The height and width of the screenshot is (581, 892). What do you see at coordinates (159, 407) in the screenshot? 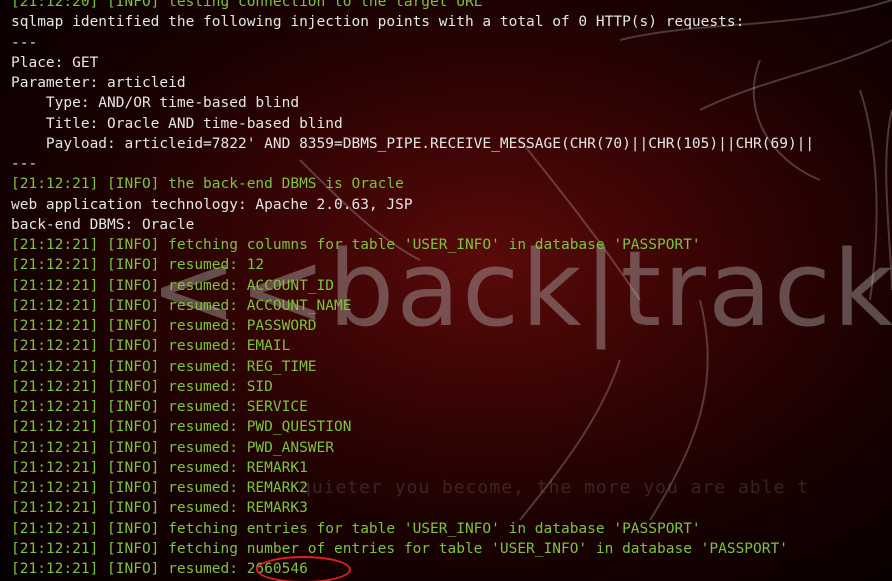
I see `terminal-line: [21:12:21] [INFO] resumed: SERVICE` at bounding box center [159, 407].